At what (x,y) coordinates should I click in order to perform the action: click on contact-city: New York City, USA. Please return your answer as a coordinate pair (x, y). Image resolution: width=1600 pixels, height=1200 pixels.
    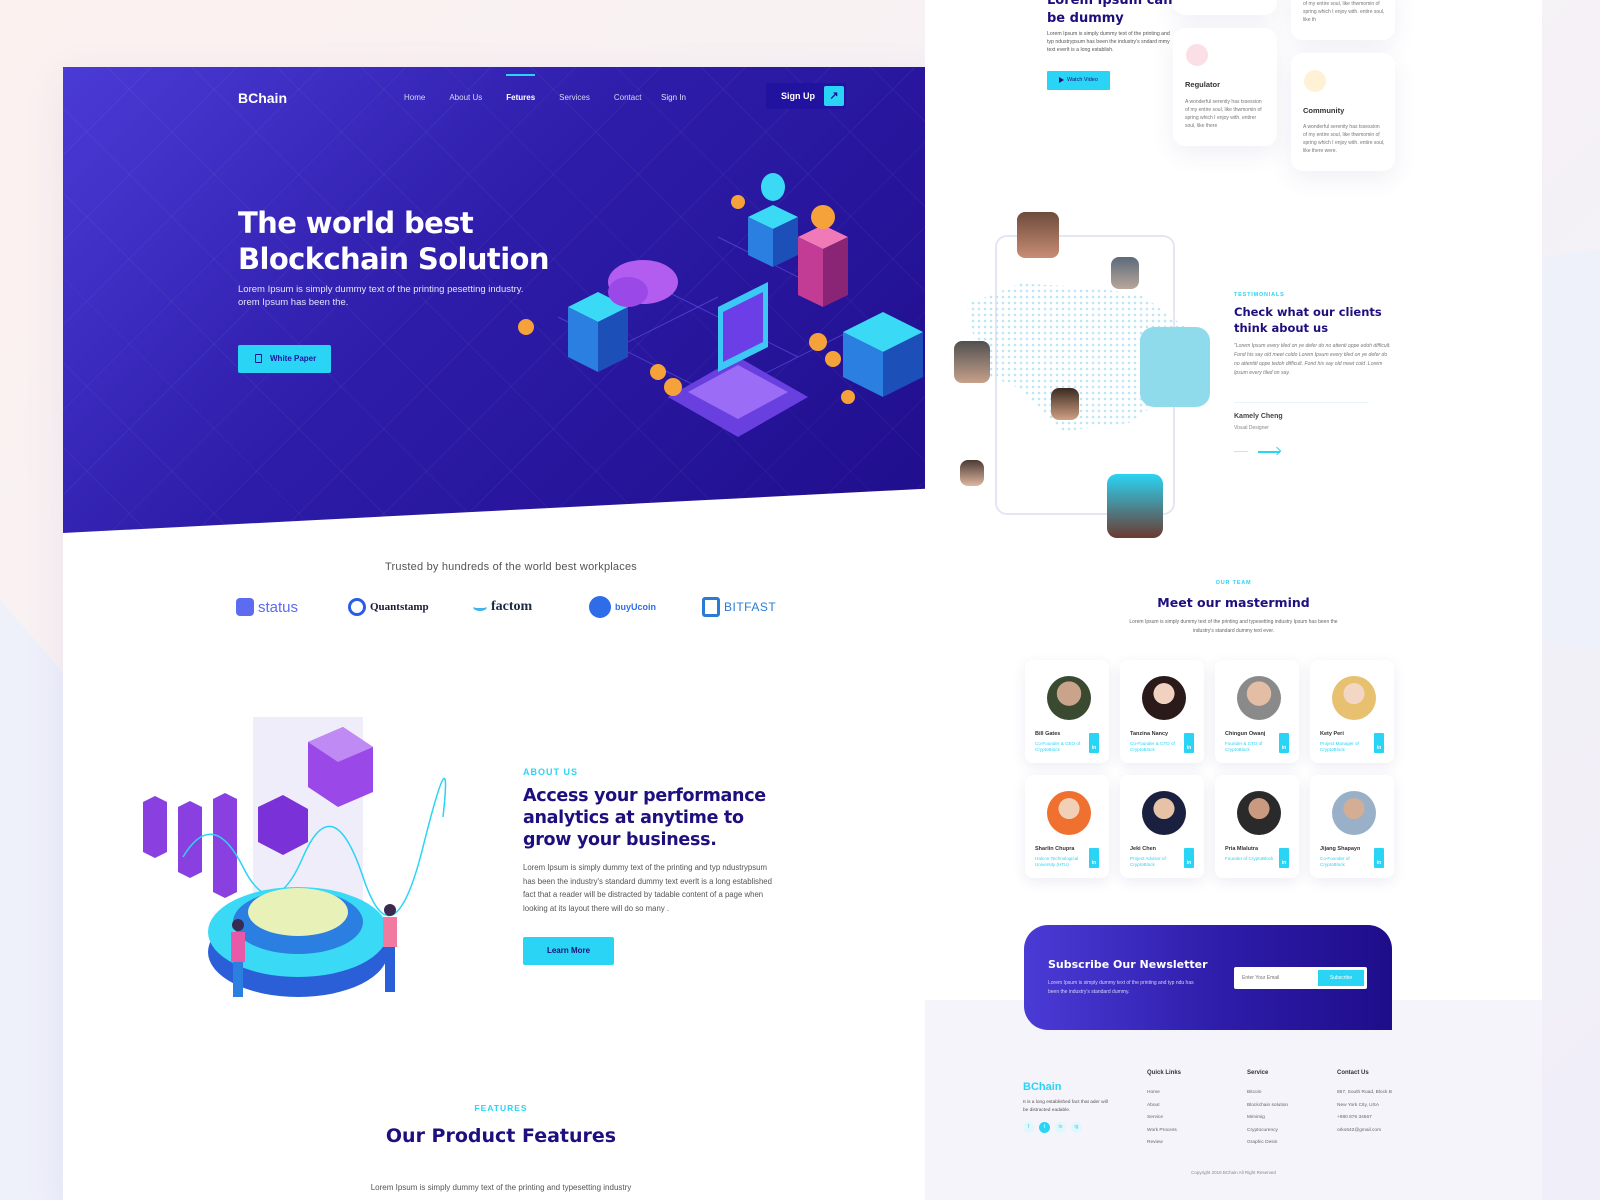
    Looking at the image, I should click on (1358, 1105).